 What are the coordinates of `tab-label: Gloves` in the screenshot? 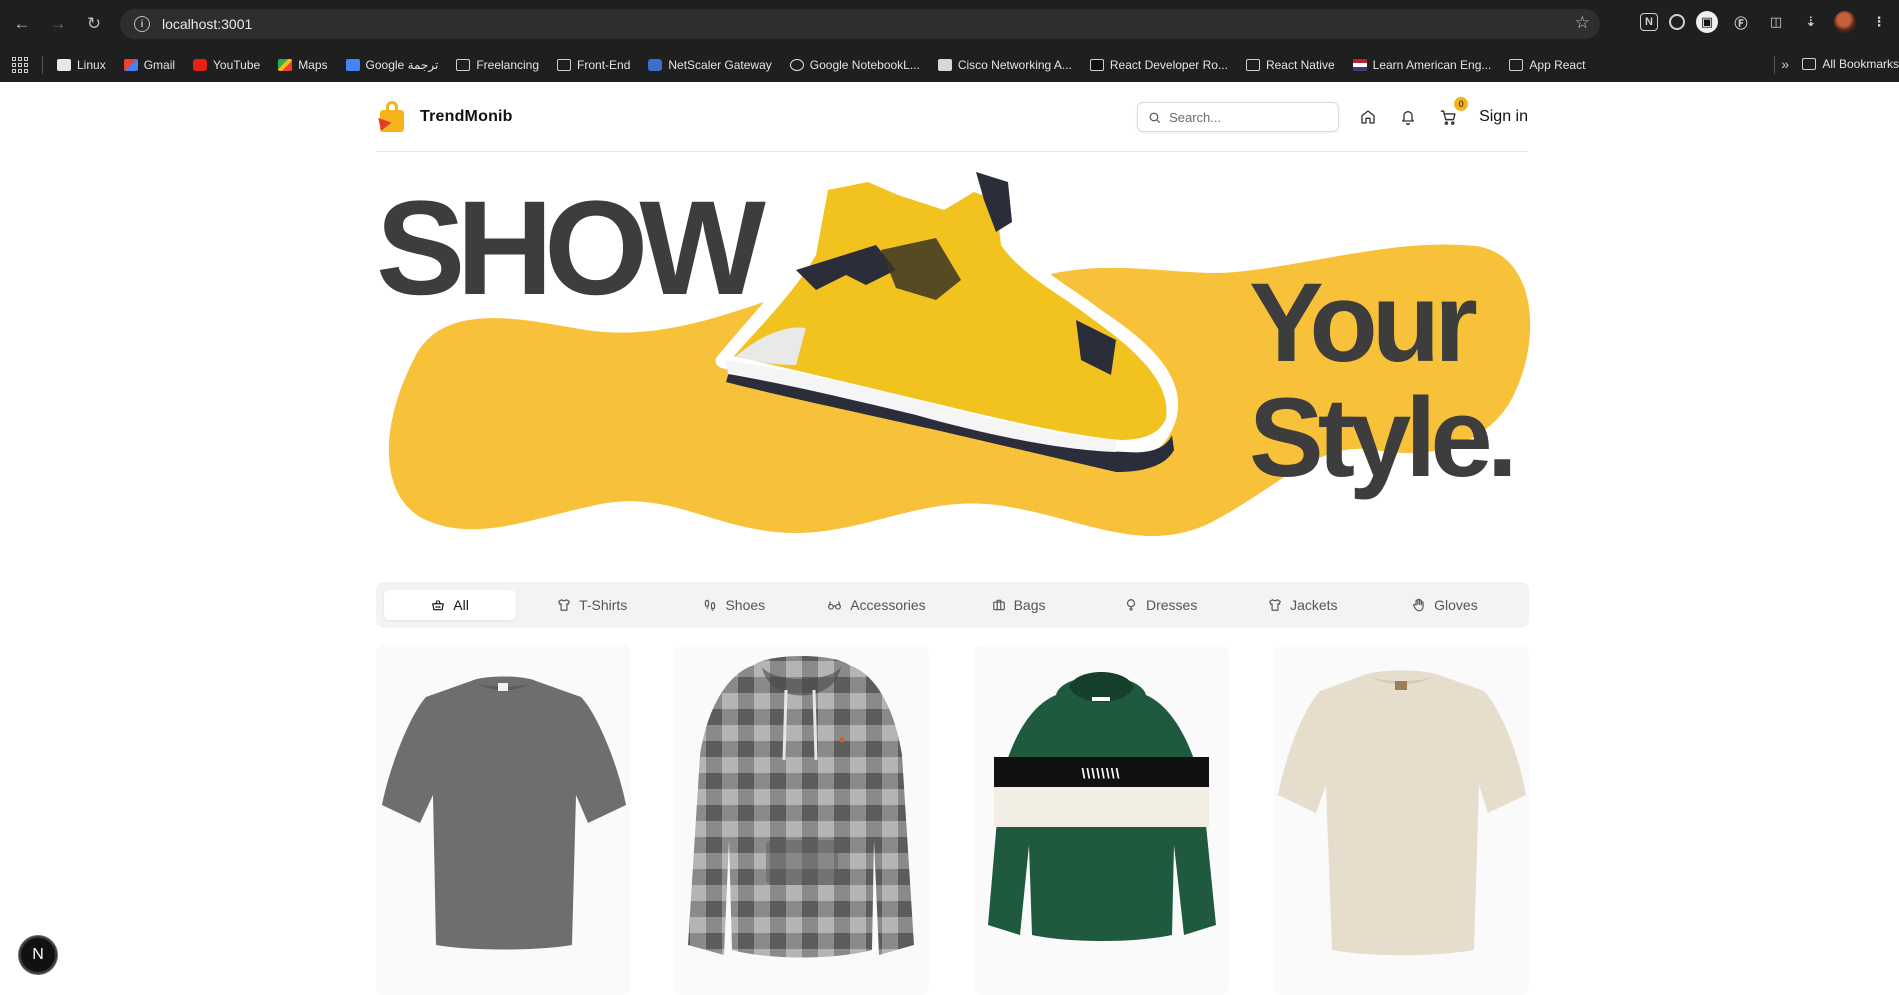 It's located at (1456, 605).